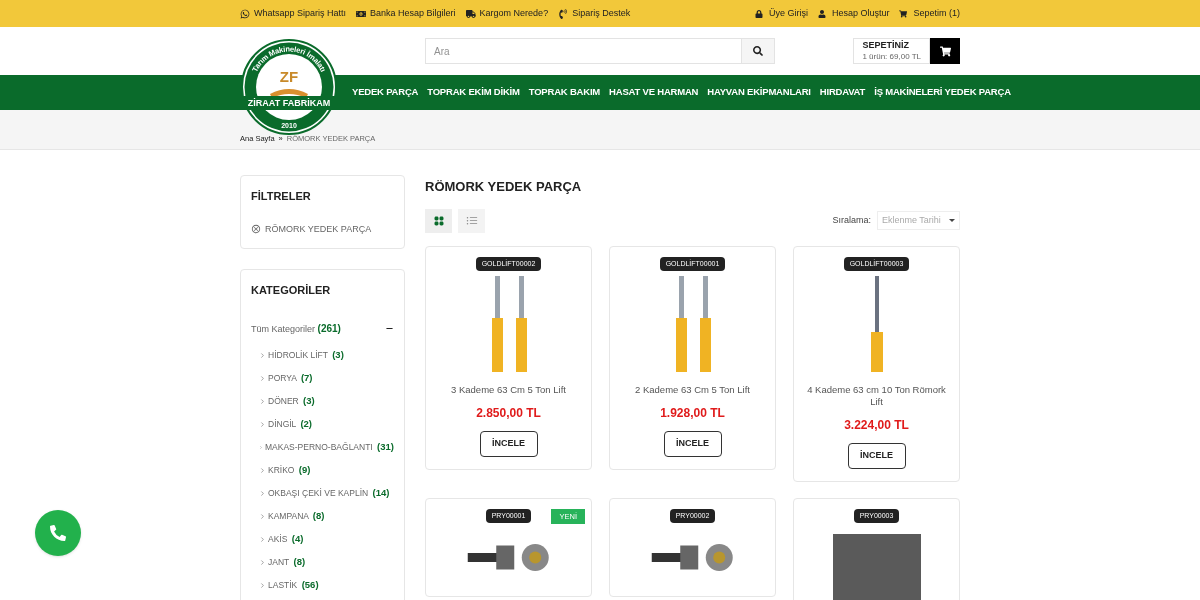 This screenshot has width=1200, height=600. What do you see at coordinates (853, 13) in the screenshot?
I see `top-bar-link: Hesap Oluştur` at bounding box center [853, 13].